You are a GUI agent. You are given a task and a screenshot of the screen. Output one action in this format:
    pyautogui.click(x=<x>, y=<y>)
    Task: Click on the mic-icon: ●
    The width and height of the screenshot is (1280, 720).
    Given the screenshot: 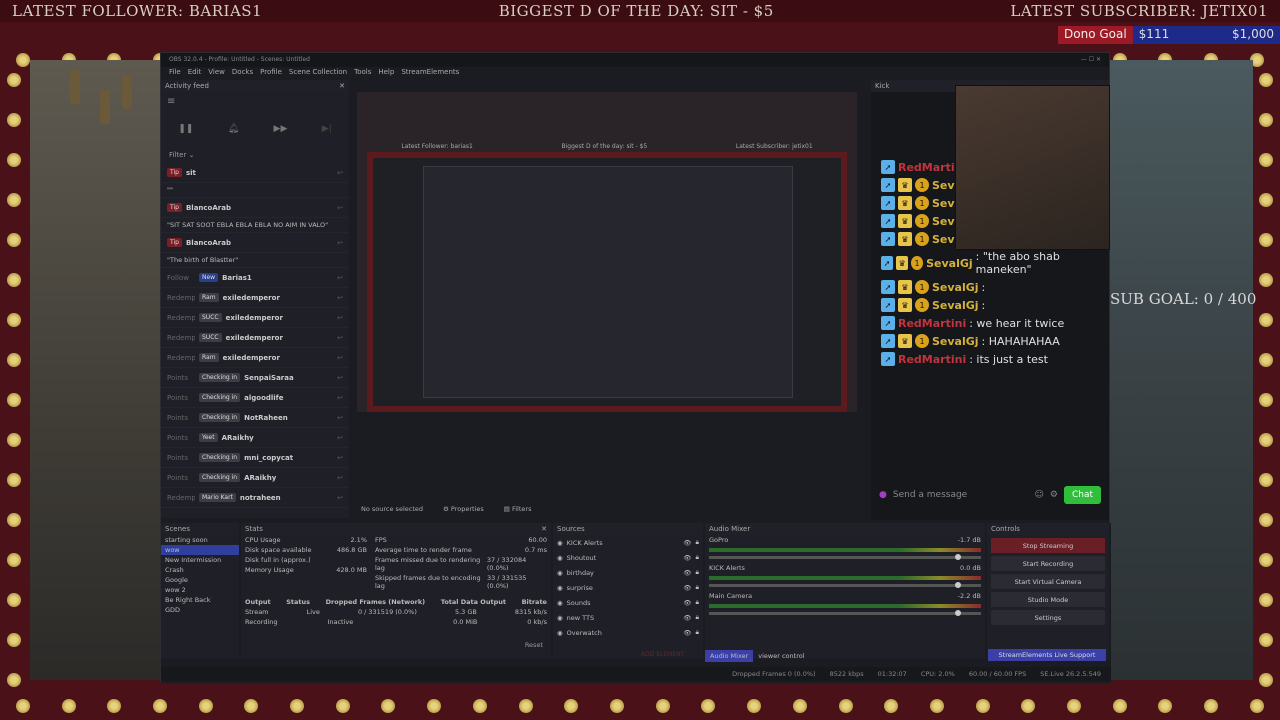 What is the action you would take?
    pyautogui.click(x=883, y=495)
    